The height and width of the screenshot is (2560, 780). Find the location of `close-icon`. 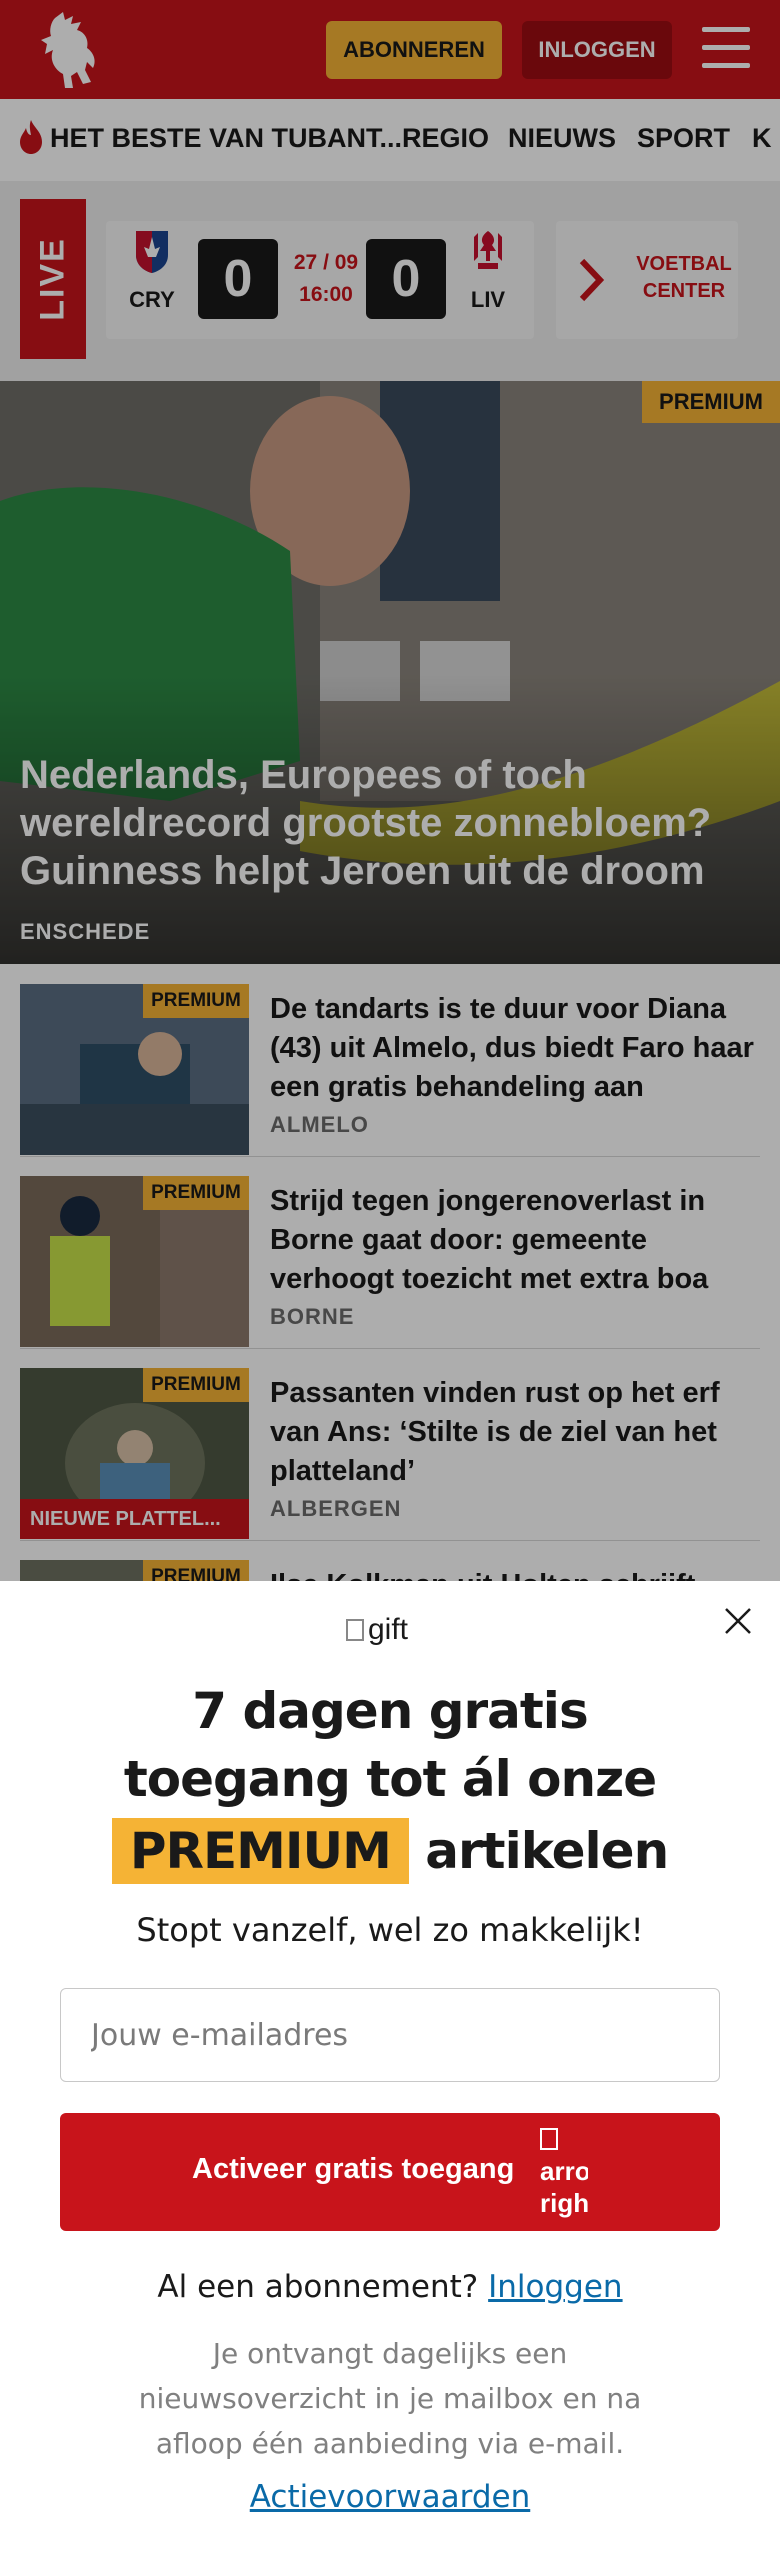

close-icon is located at coordinates (738, 1621).